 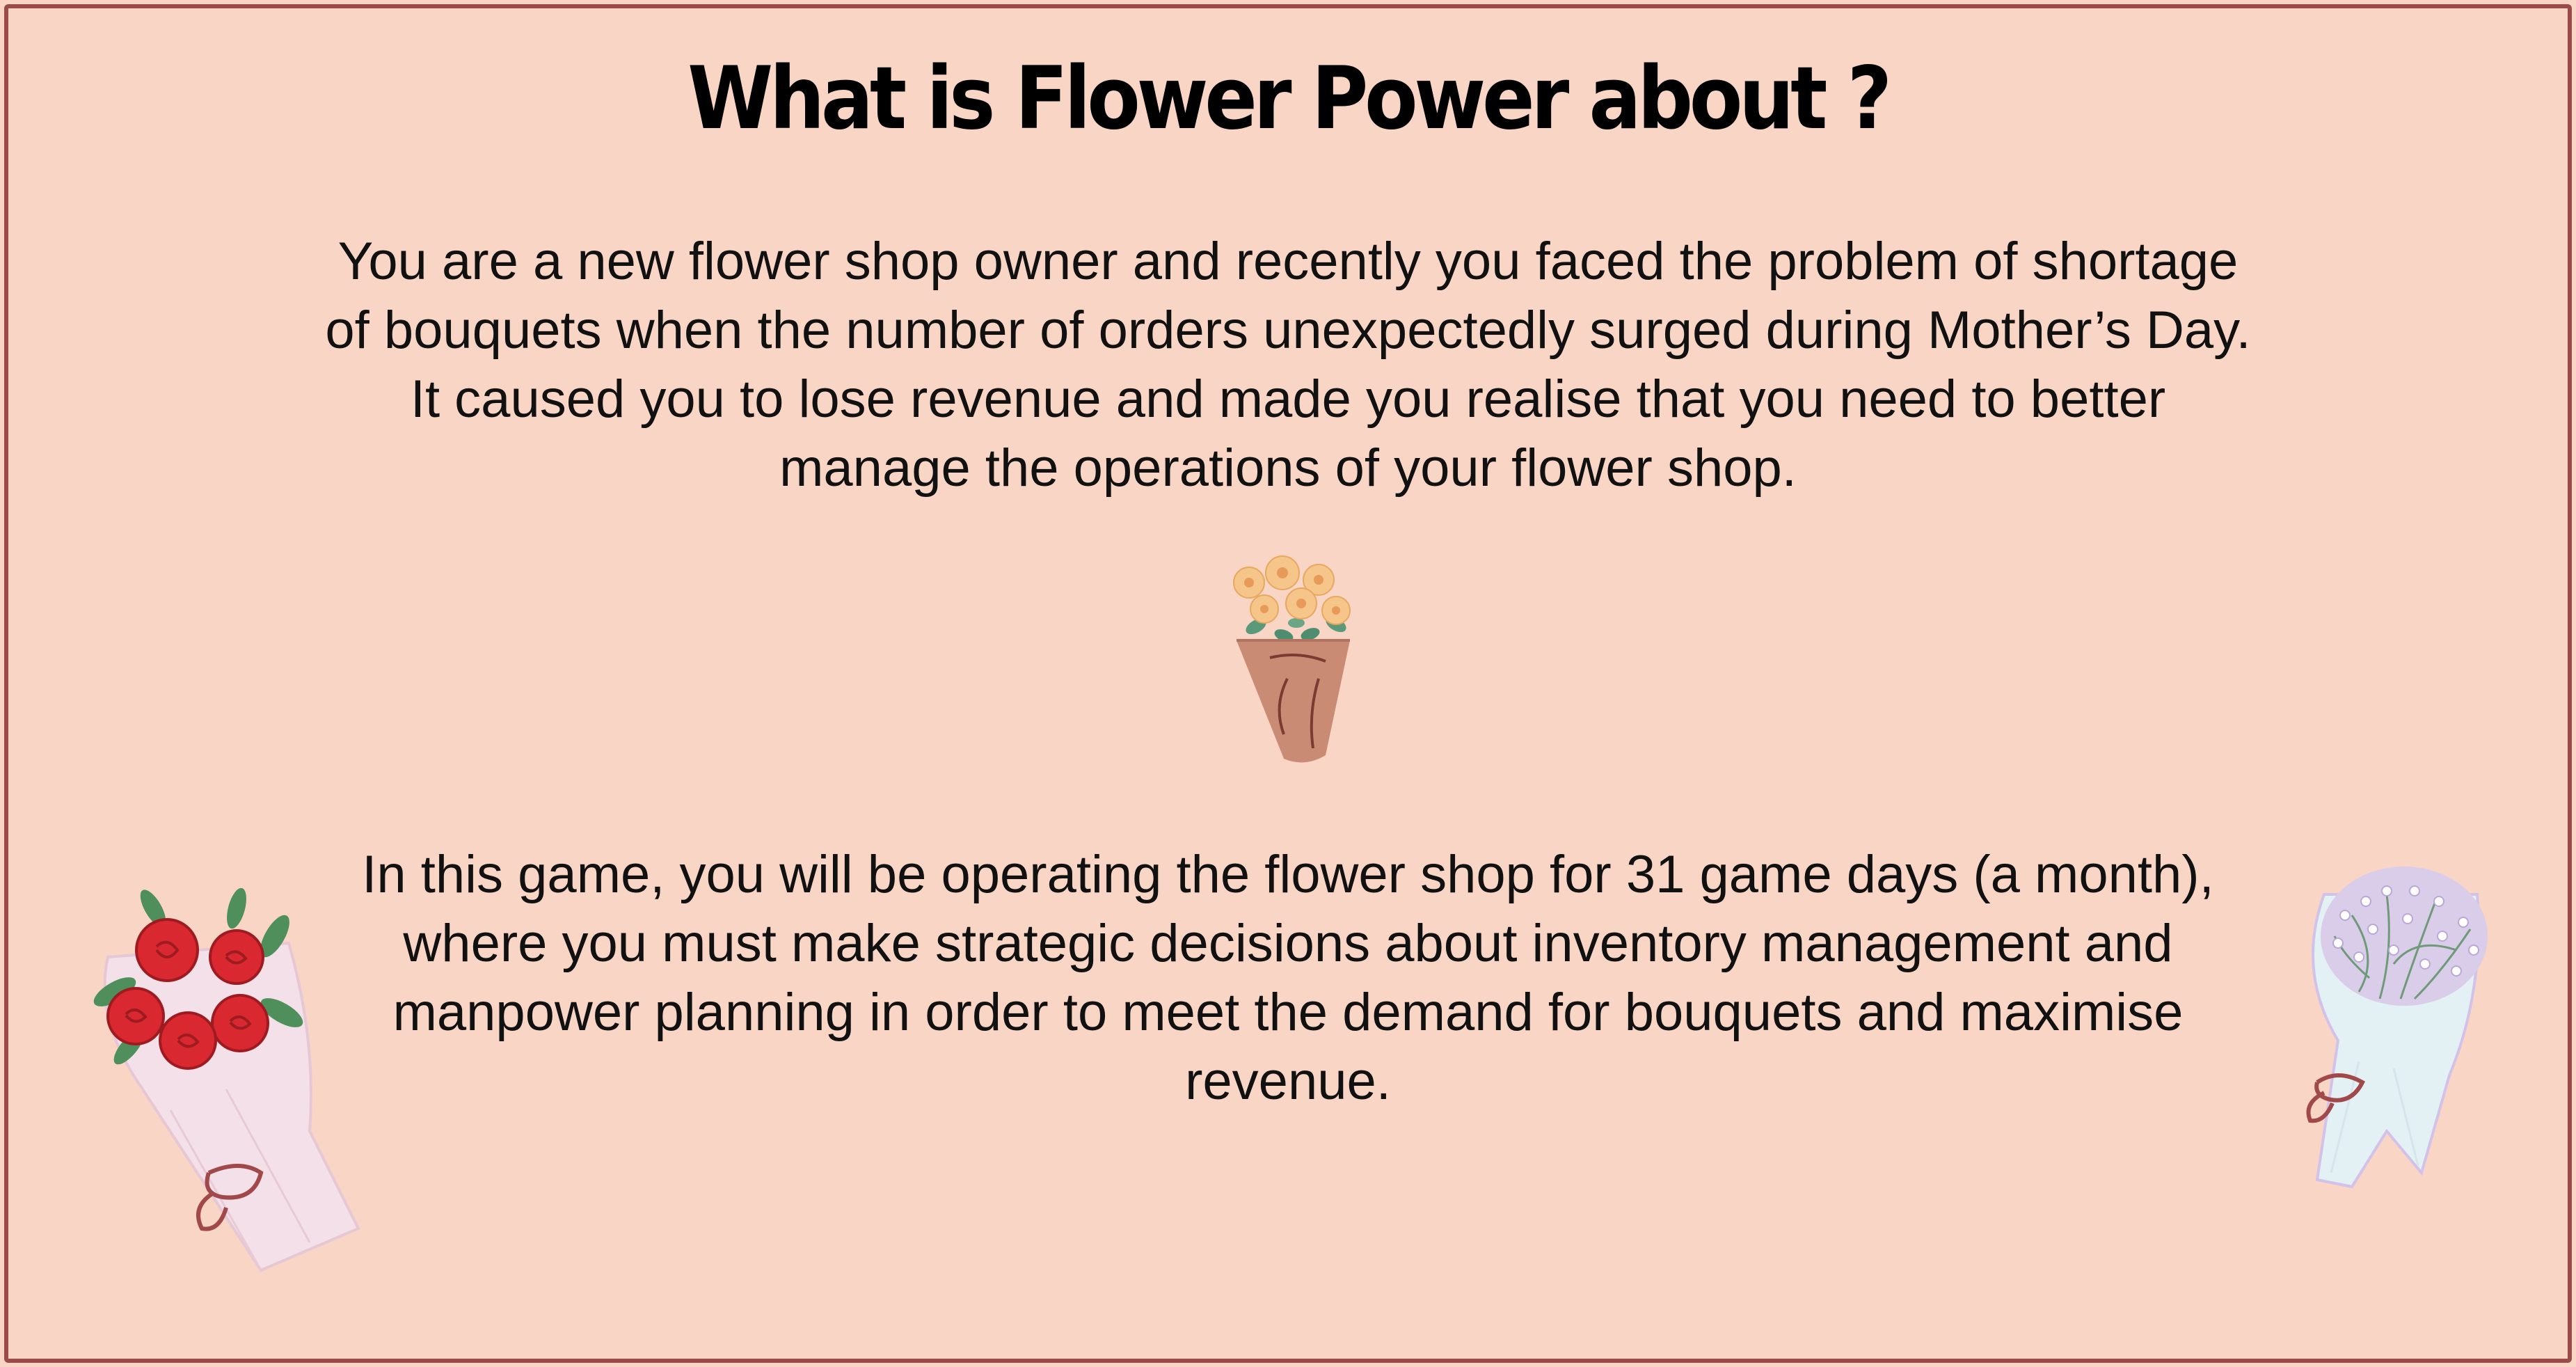 I want to click on babys-breath-bouquet-icon, so click(x=2397, y=1028).